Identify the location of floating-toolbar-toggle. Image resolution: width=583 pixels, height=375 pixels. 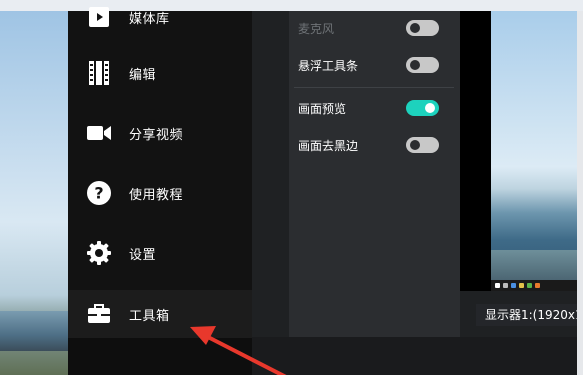
(422, 65).